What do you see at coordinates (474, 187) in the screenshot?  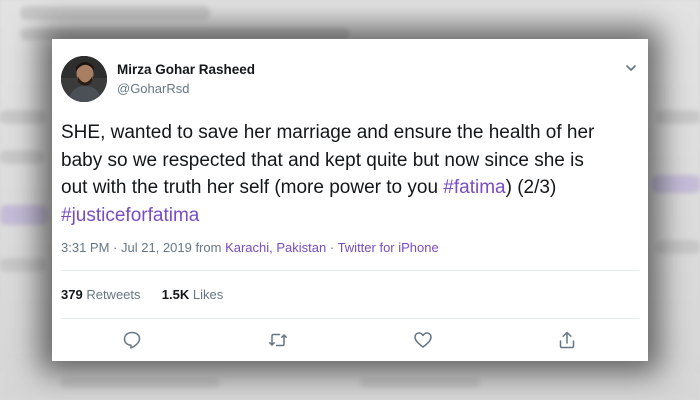 I see `hashtag-fatima-link: #fatima` at bounding box center [474, 187].